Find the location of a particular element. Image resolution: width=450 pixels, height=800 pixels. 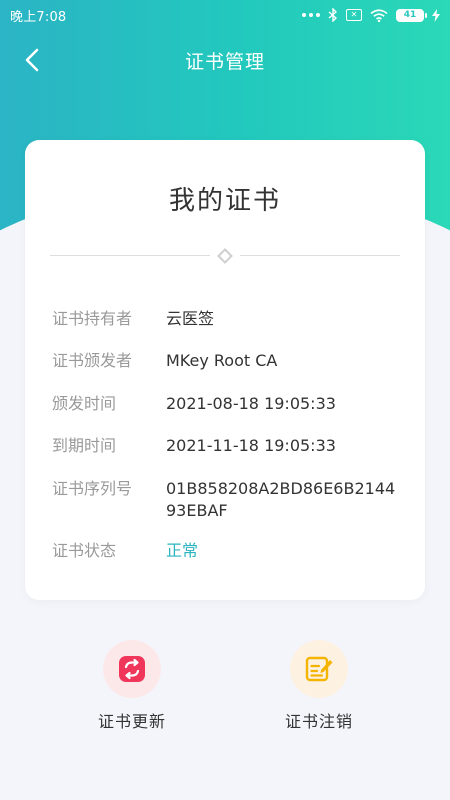

refresh-icon is located at coordinates (132, 669).